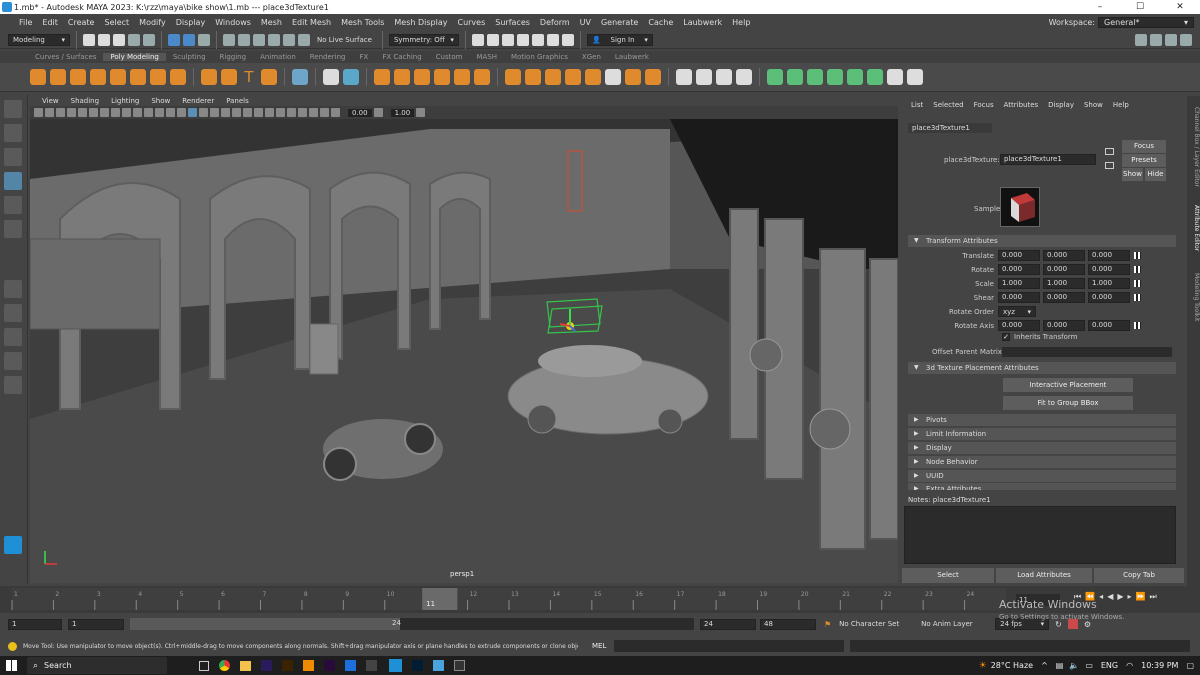  What do you see at coordinates (1193, 228) in the screenshot?
I see `side-tab-attribute-editor: Attribute Editor` at bounding box center [1193, 228].